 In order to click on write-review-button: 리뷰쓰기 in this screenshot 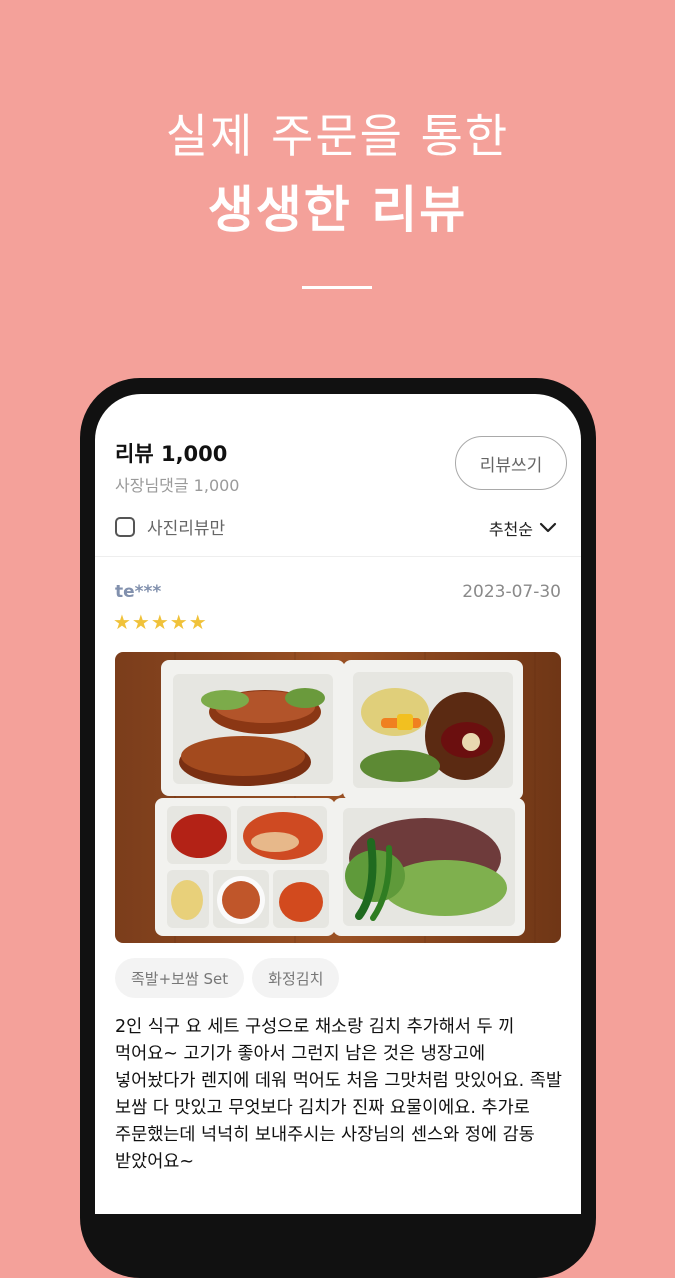, I will do `click(511, 463)`.